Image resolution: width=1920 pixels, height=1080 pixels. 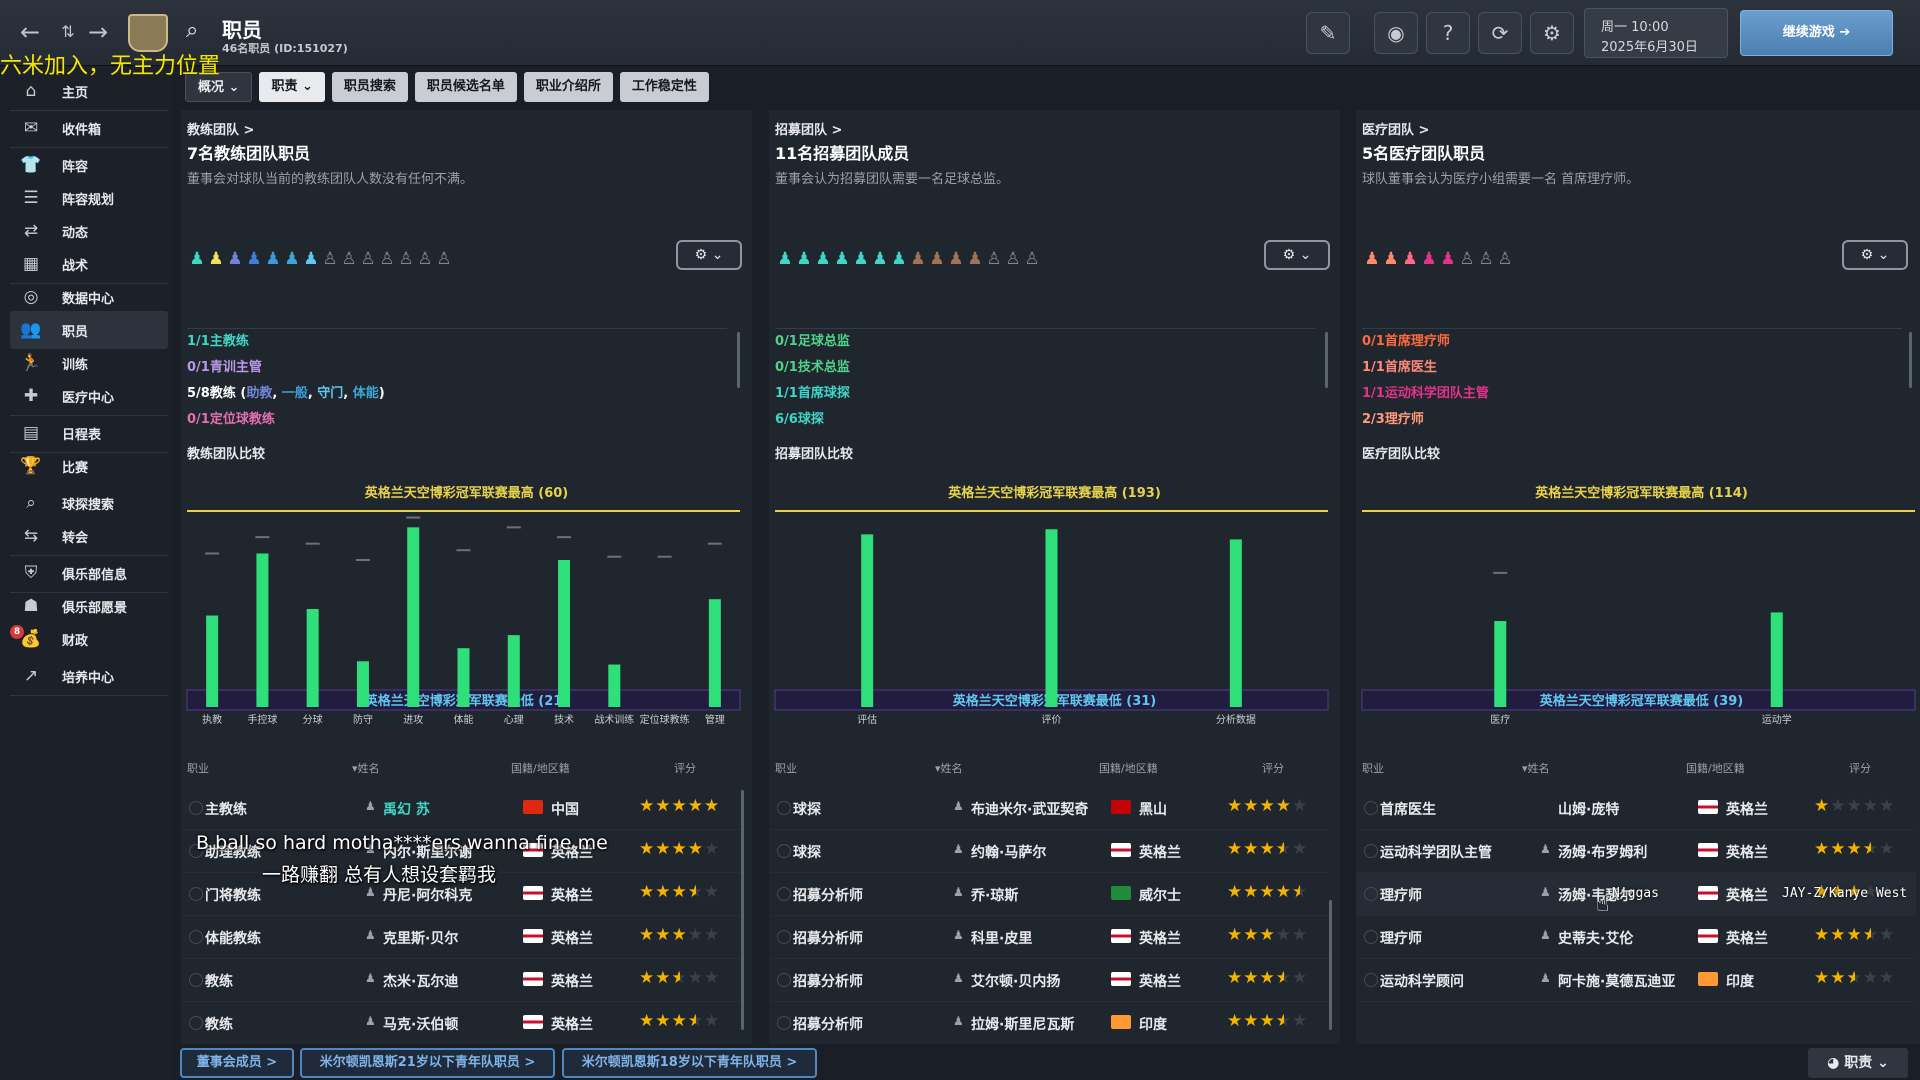 What do you see at coordinates (1632, 342) in the screenshot?
I see `role-count: 0/1首席理疗师` at bounding box center [1632, 342].